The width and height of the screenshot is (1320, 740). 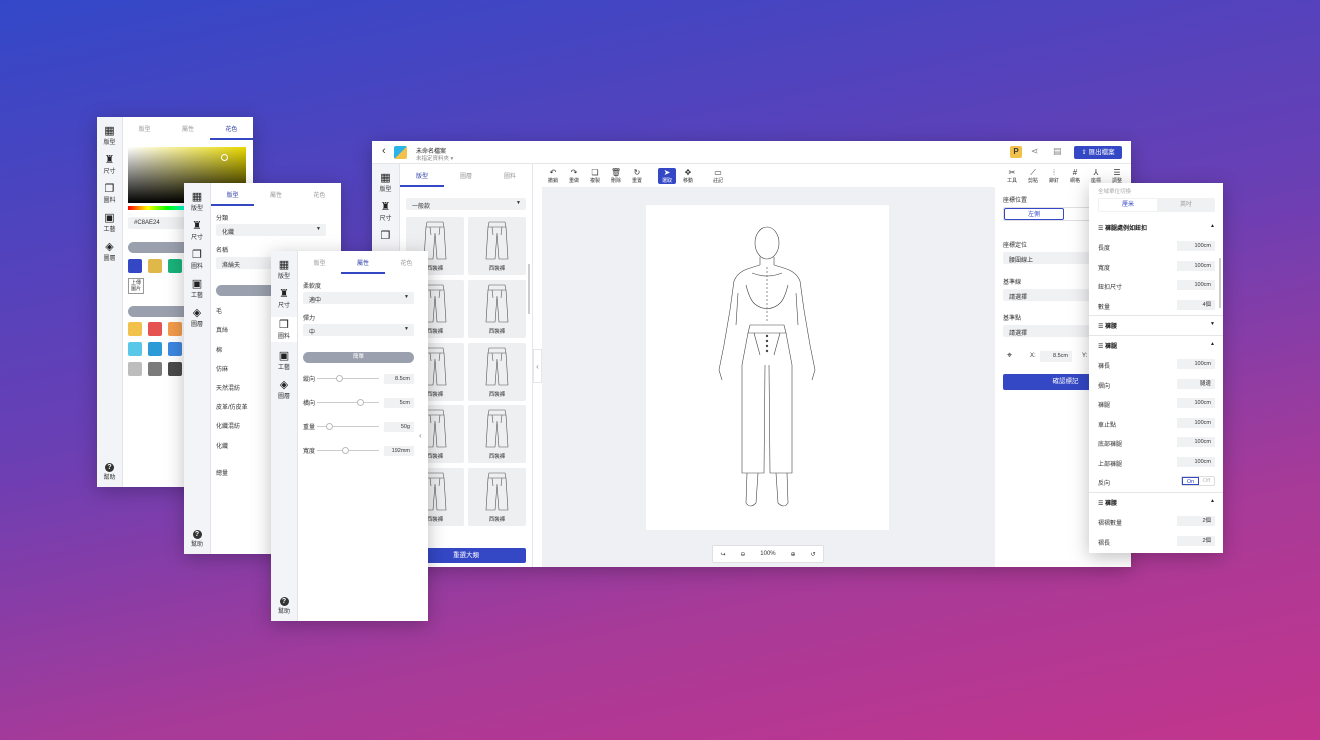 What do you see at coordinates (420, 435) in the screenshot?
I see `collapse-chevron-icon: ‹` at bounding box center [420, 435].